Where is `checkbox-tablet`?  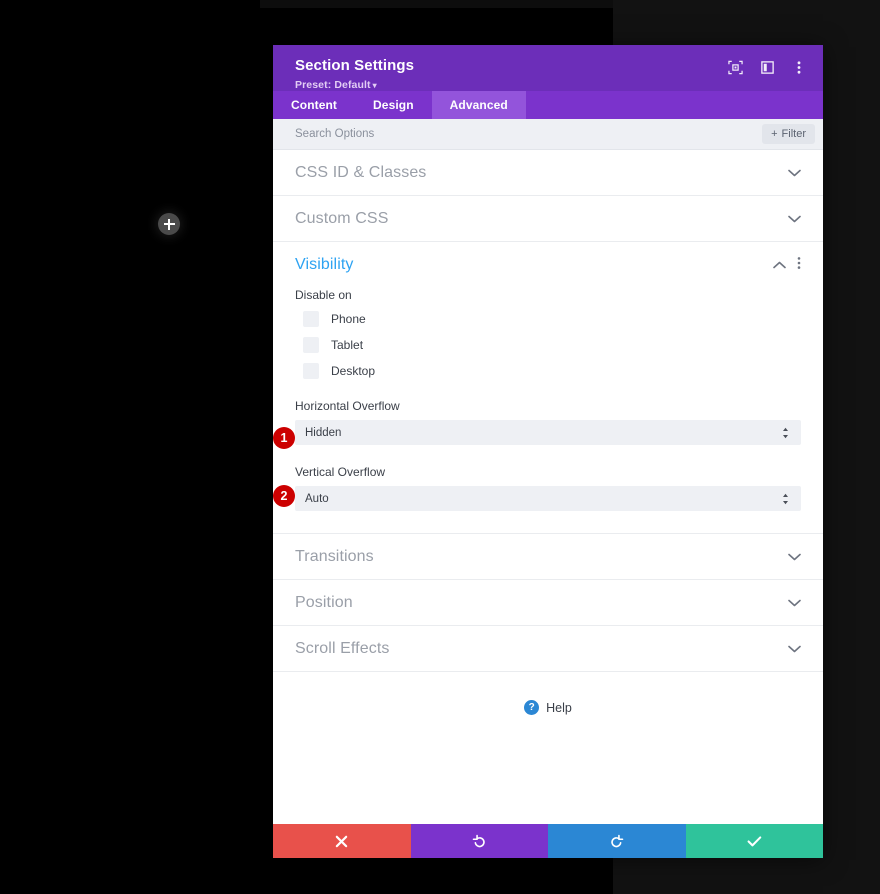 checkbox-tablet is located at coordinates (311, 345).